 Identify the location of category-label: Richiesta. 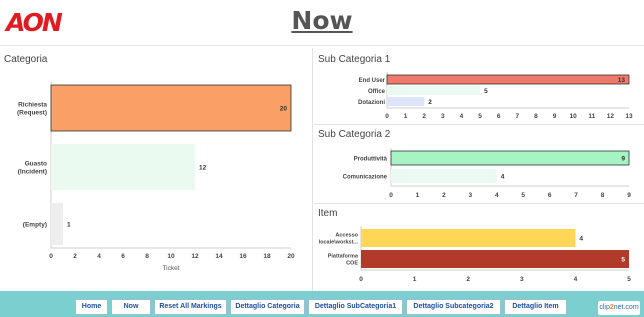
(32, 105).